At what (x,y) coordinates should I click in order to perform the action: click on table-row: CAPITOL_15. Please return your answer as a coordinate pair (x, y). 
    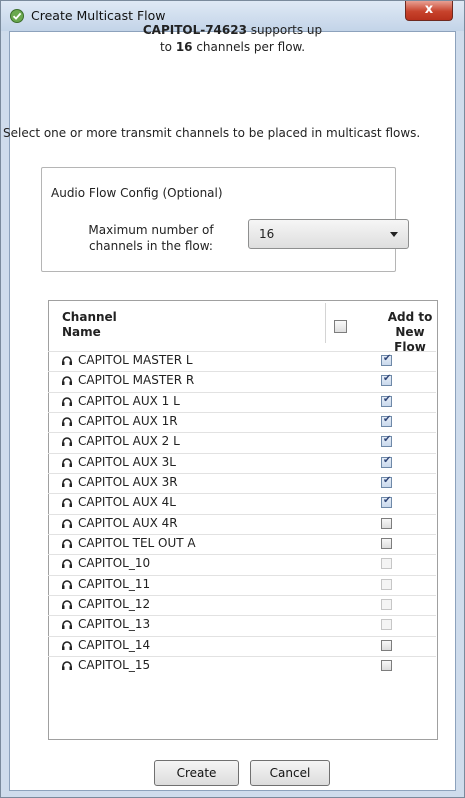
    Looking at the image, I should click on (242, 666).